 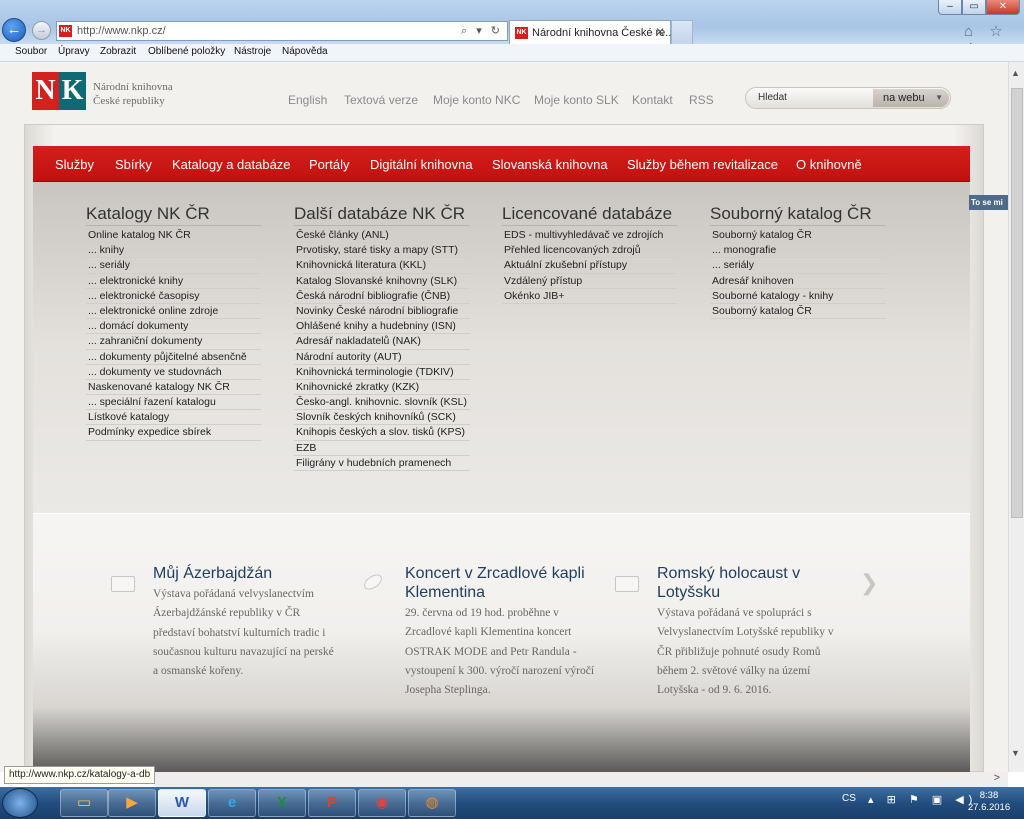 What do you see at coordinates (682, 32) in the screenshot?
I see `new-tab-button` at bounding box center [682, 32].